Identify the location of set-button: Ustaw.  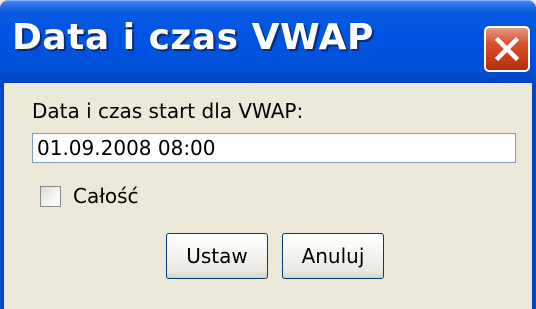
(217, 256).